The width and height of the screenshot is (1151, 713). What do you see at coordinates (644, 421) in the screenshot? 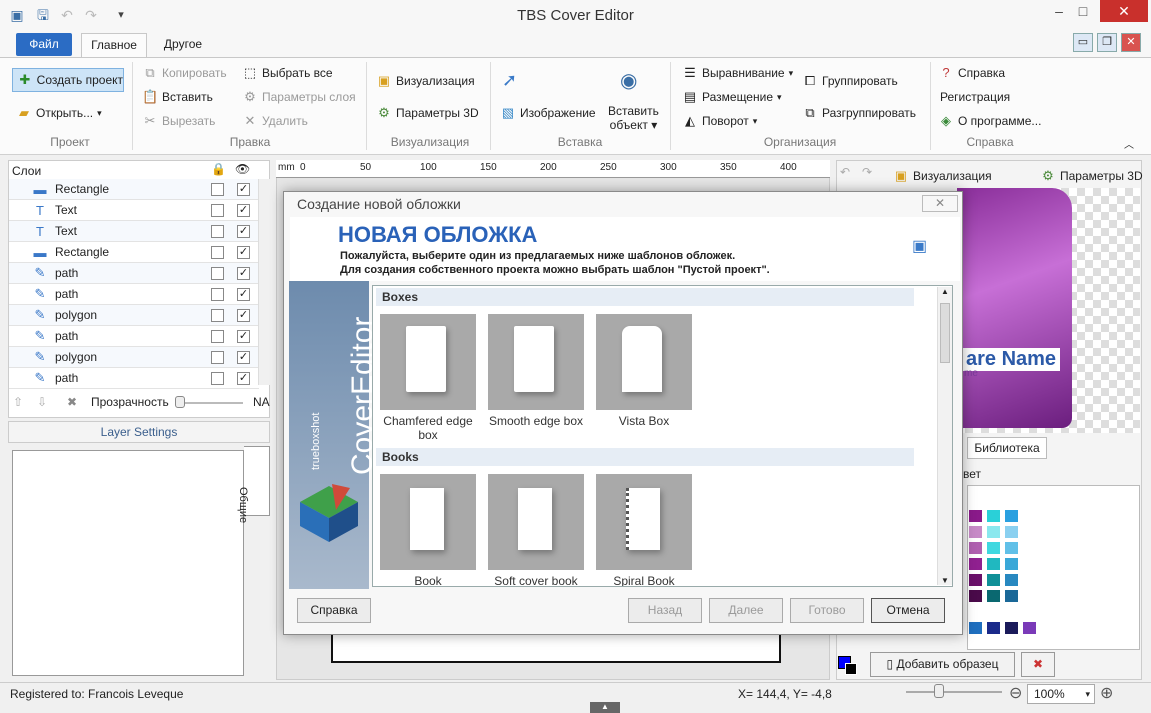
I see `template-label: Vista Box` at bounding box center [644, 421].